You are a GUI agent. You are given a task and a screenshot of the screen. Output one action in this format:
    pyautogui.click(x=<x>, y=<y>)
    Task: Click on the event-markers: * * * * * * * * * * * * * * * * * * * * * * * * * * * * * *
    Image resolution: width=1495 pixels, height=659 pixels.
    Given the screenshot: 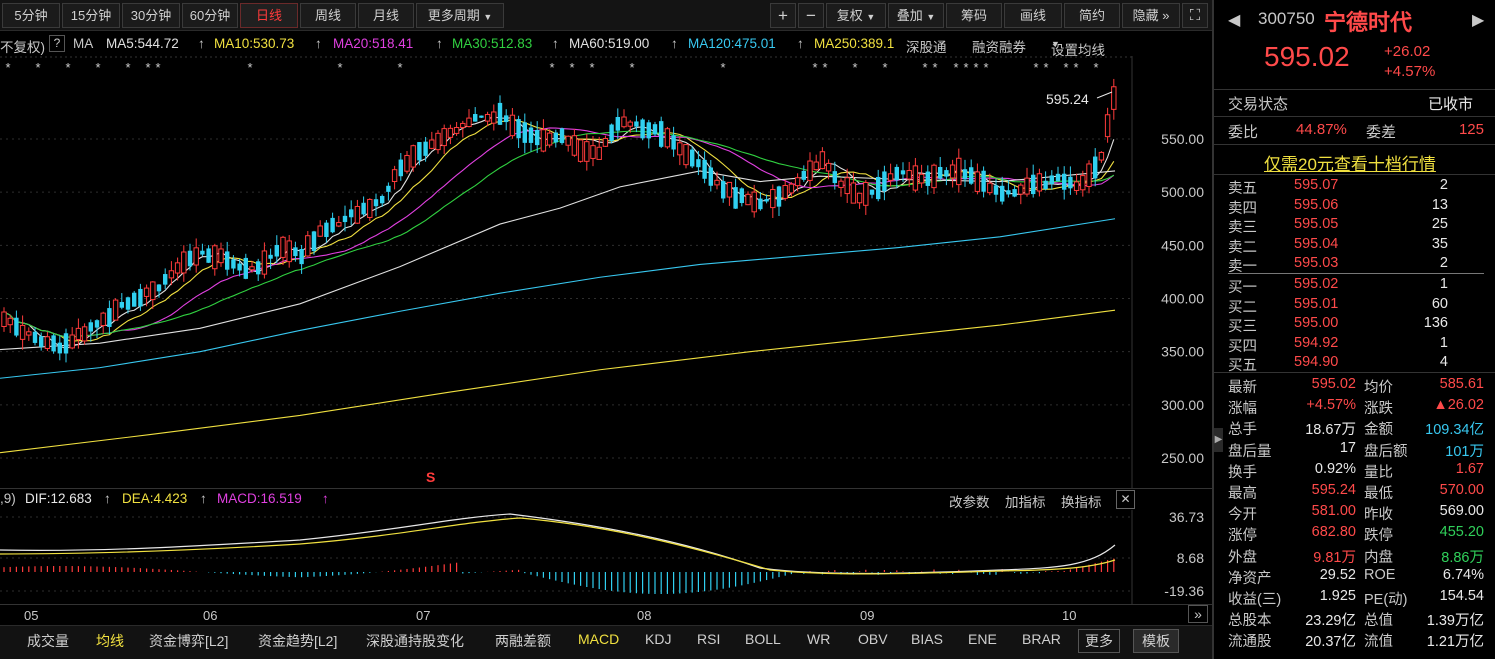 What is the action you would take?
    pyautogui.click(x=551, y=67)
    